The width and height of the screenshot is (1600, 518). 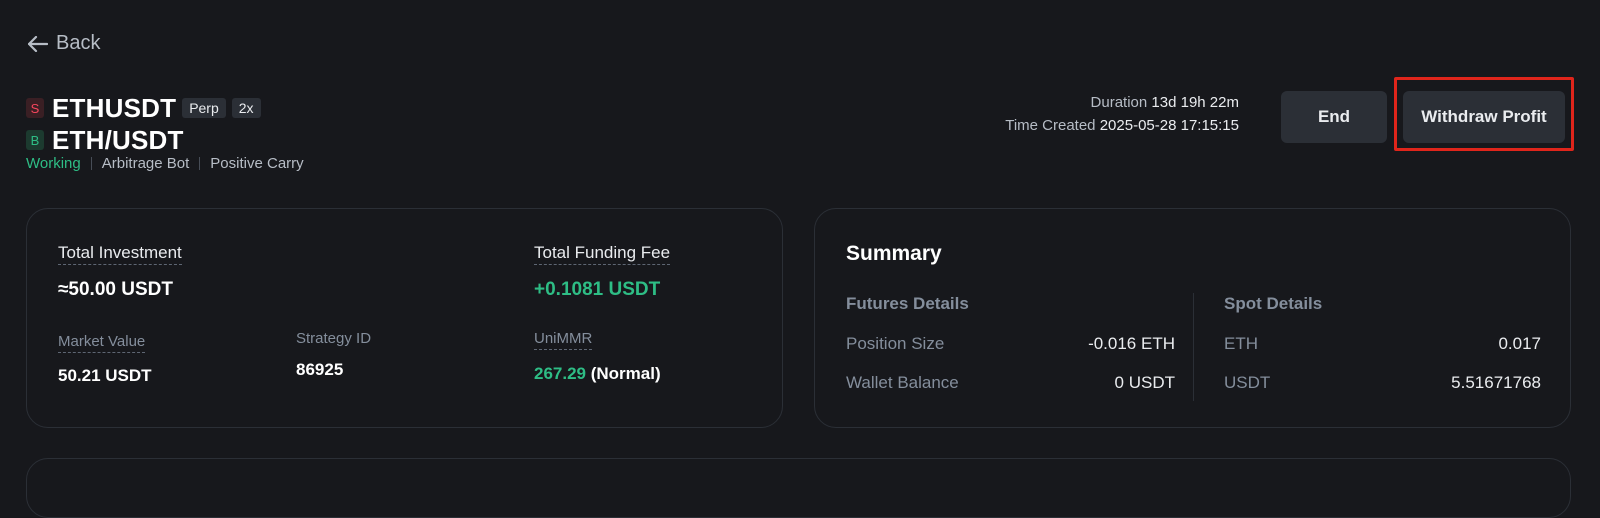 I want to click on market-value: Market Value, so click(x=102, y=343).